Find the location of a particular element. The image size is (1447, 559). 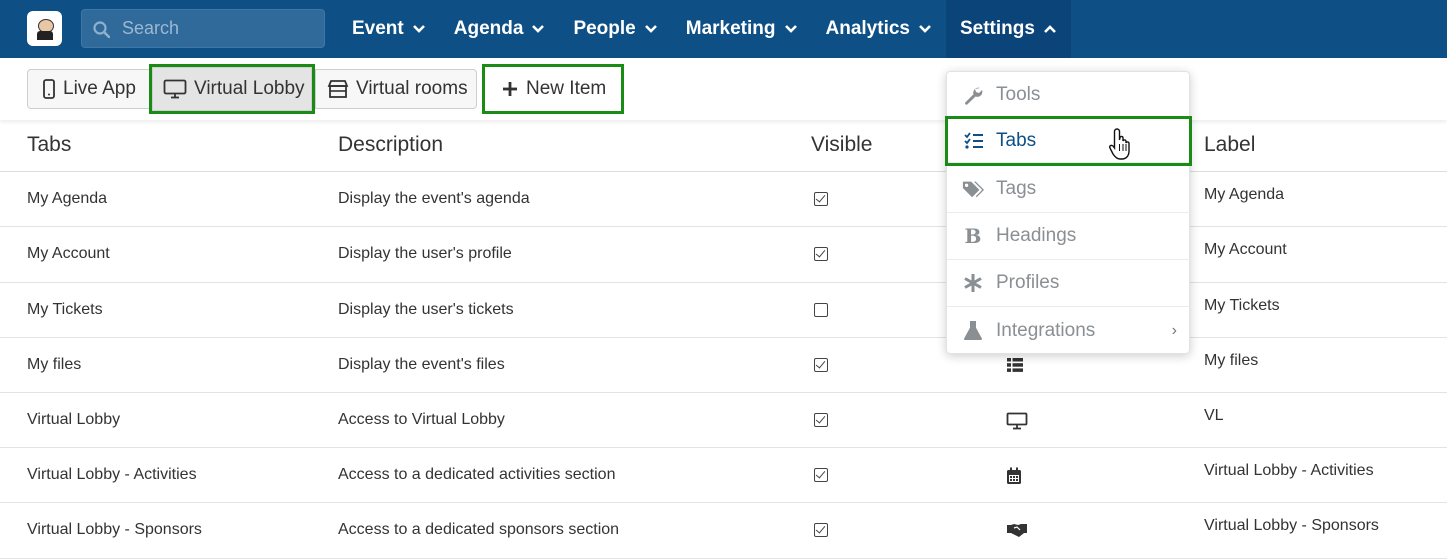

menu-item-tabs: Tabs is located at coordinates (1068, 141).